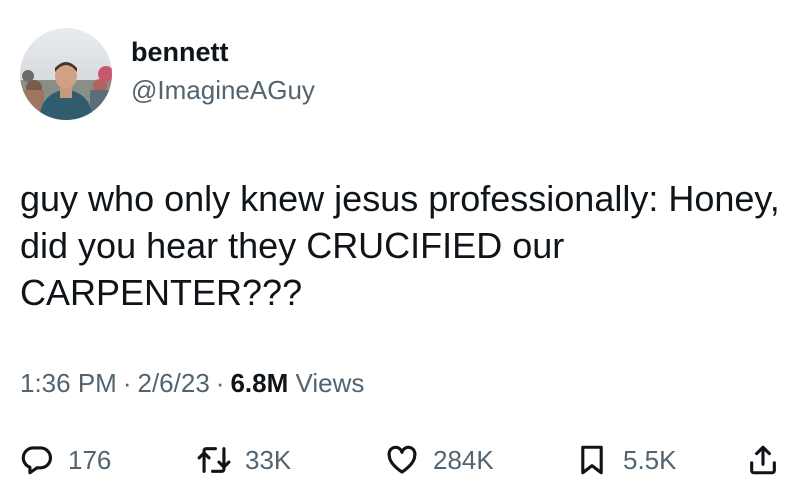  I want to click on retweet-icon, so click(214, 460).